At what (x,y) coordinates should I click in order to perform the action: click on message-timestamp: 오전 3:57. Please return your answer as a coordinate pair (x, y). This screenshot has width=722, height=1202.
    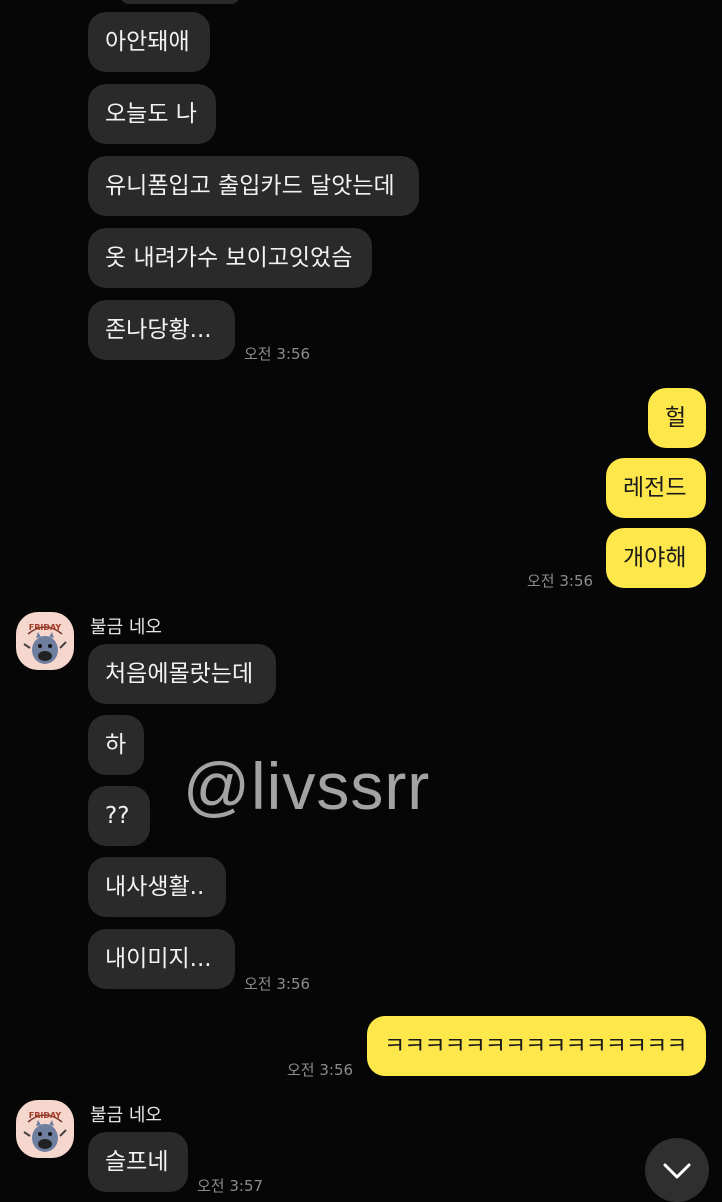
    Looking at the image, I should click on (230, 1186).